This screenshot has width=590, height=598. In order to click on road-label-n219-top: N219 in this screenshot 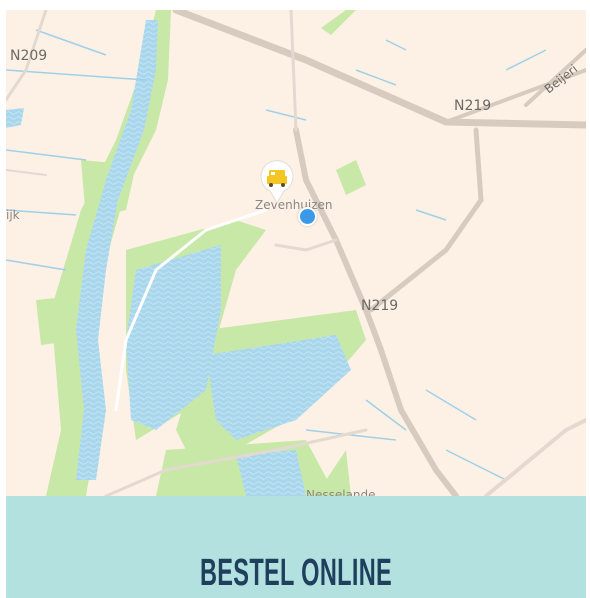, I will do `click(473, 106)`.